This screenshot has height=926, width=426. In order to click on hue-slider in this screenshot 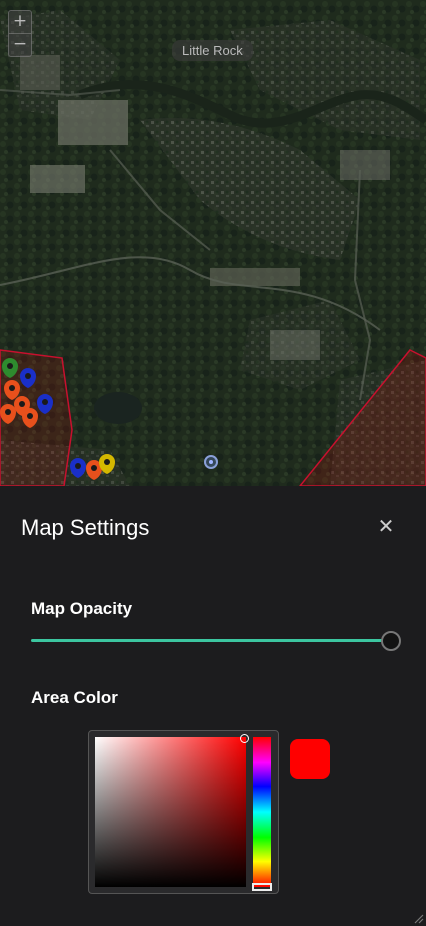, I will do `click(262, 812)`.